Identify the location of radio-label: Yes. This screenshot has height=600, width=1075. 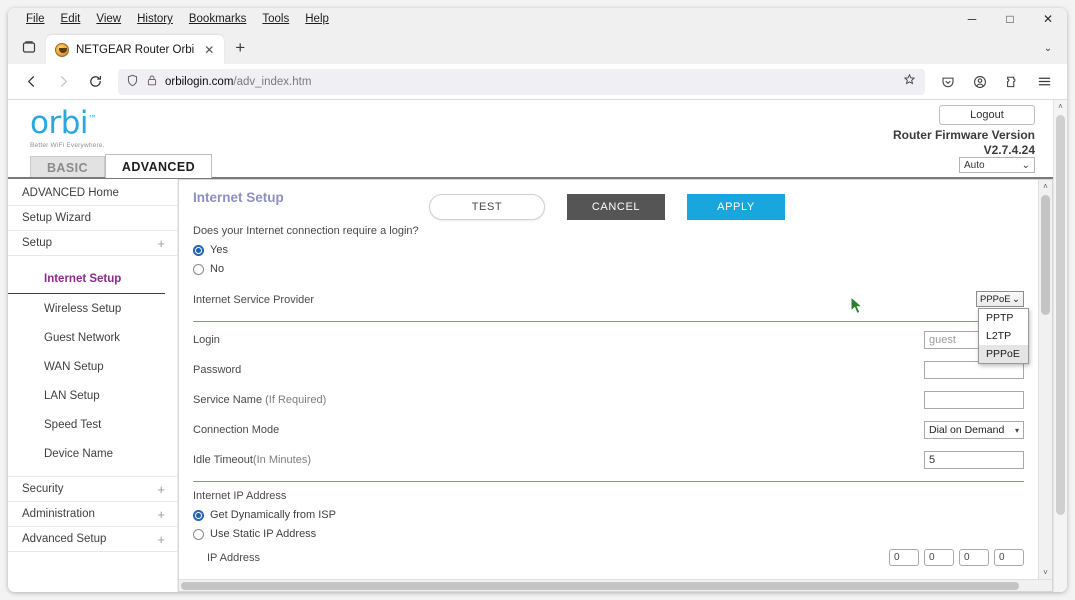
(219, 250).